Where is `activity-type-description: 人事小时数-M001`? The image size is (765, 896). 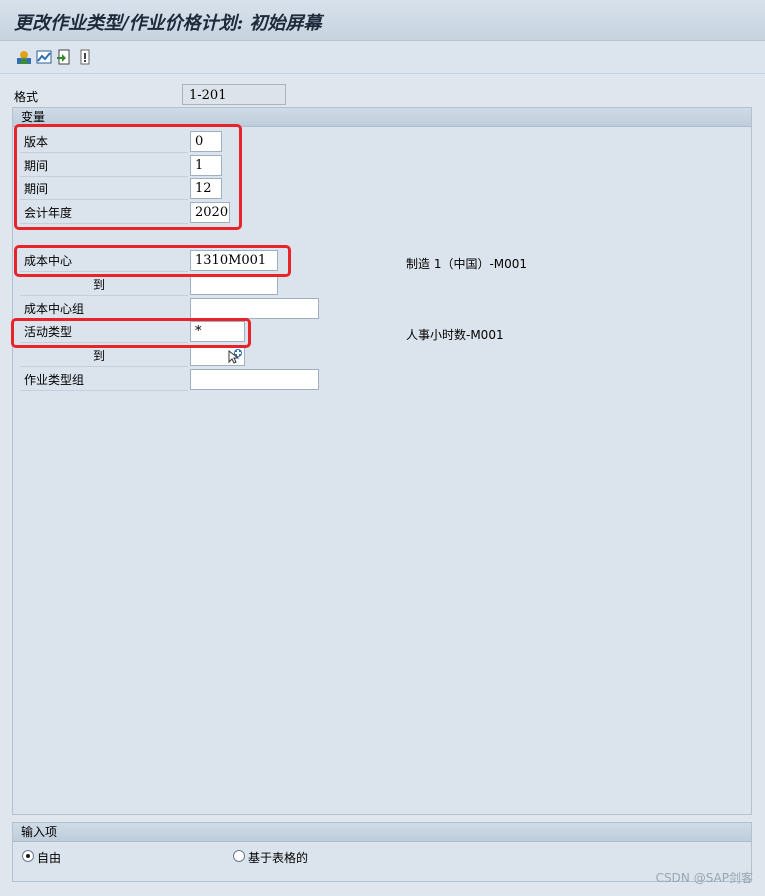
activity-type-description: 人事小时数-M001 is located at coordinates (455, 335).